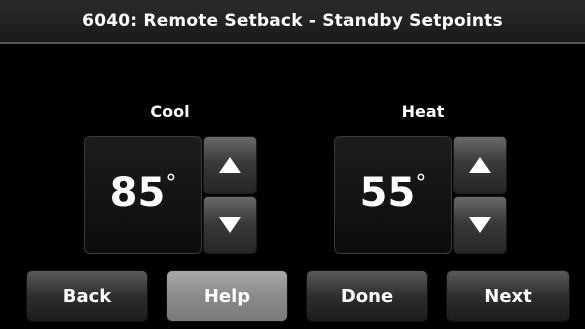 Image resolution: width=585 pixels, height=329 pixels. What do you see at coordinates (87, 296) in the screenshot?
I see `back-button: Back` at bounding box center [87, 296].